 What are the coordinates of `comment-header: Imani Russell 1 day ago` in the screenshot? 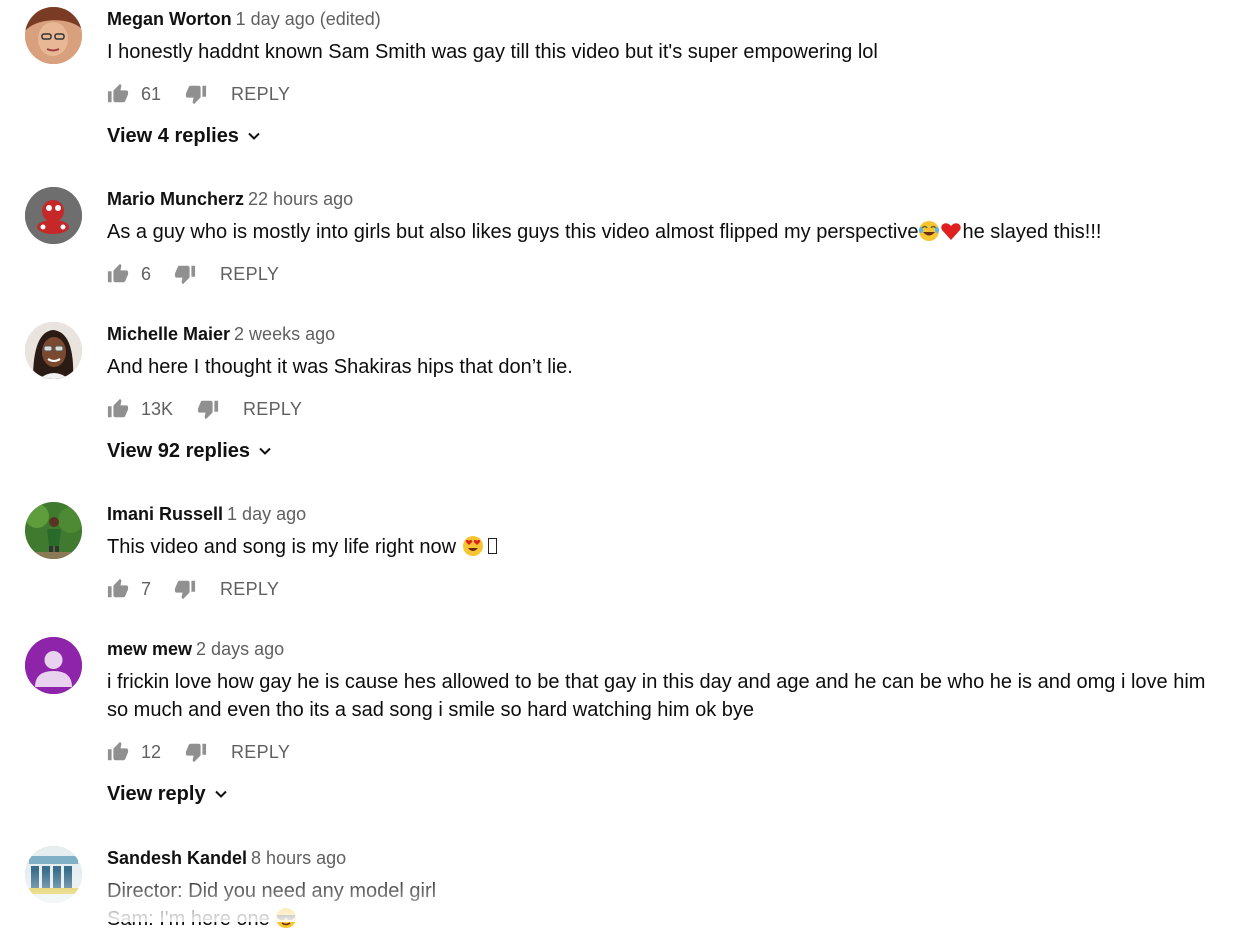 It's located at (663, 514).